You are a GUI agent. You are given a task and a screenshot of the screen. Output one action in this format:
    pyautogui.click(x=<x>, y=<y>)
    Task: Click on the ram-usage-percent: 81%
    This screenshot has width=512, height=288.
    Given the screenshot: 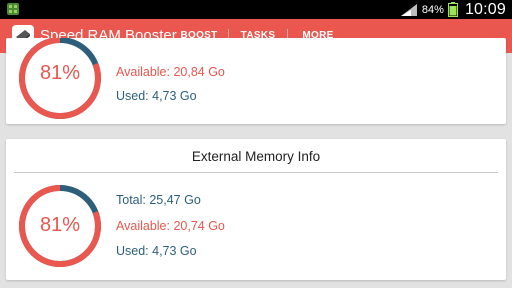 What is the action you would take?
    pyautogui.click(x=60, y=73)
    